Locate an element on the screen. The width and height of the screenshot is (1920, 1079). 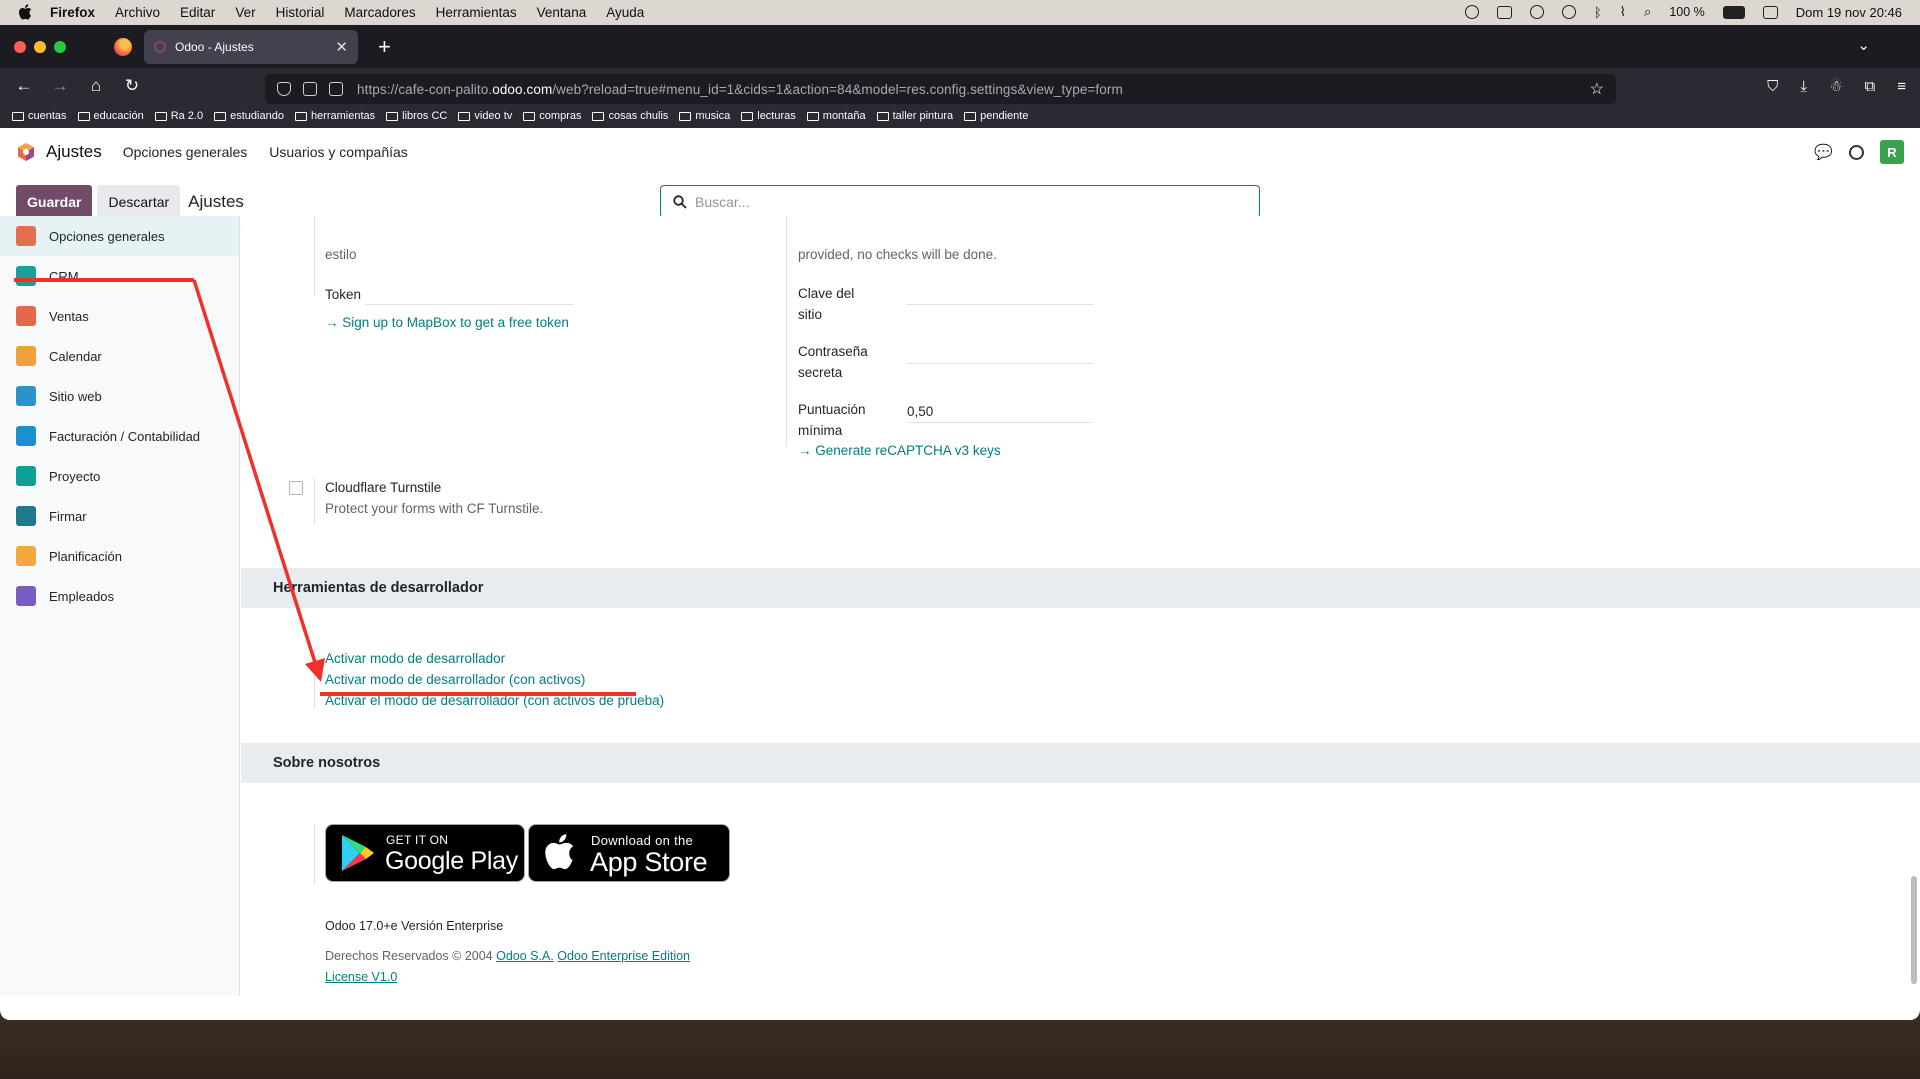
mapbox-signup-link: → Sign up to MapBox to get a free token is located at coordinates (447, 322).